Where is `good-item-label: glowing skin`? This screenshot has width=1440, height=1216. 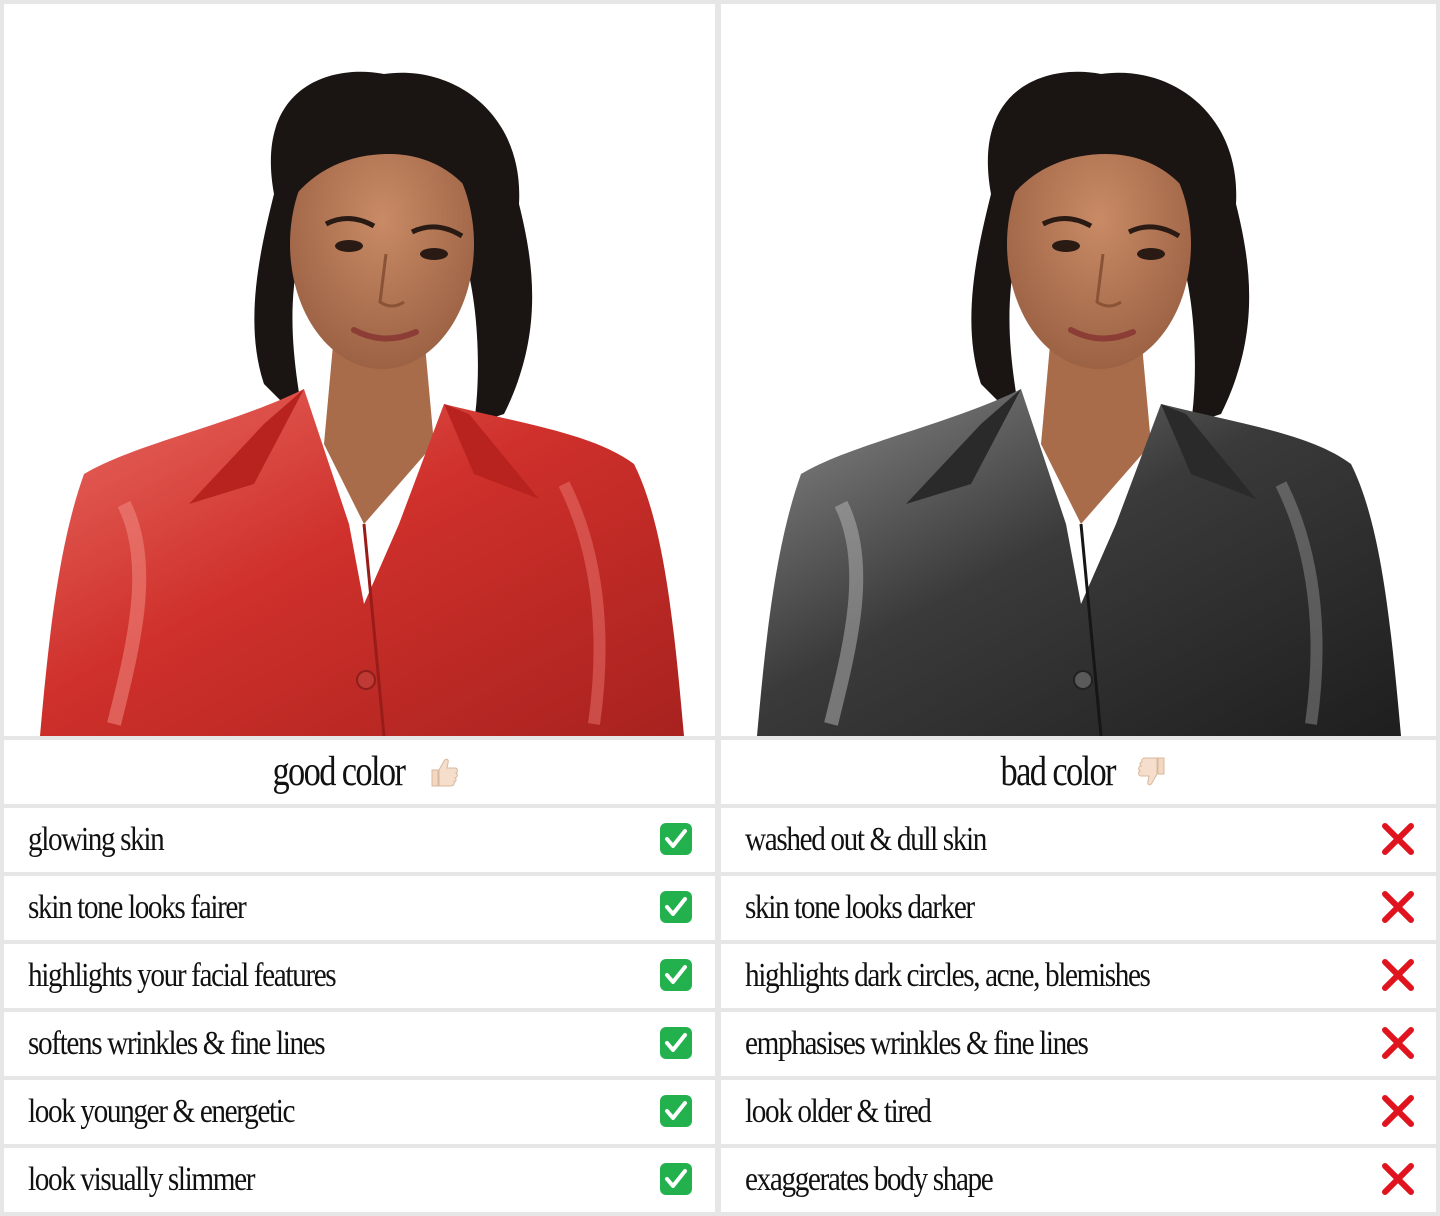 good-item-label: glowing skin is located at coordinates (96, 839).